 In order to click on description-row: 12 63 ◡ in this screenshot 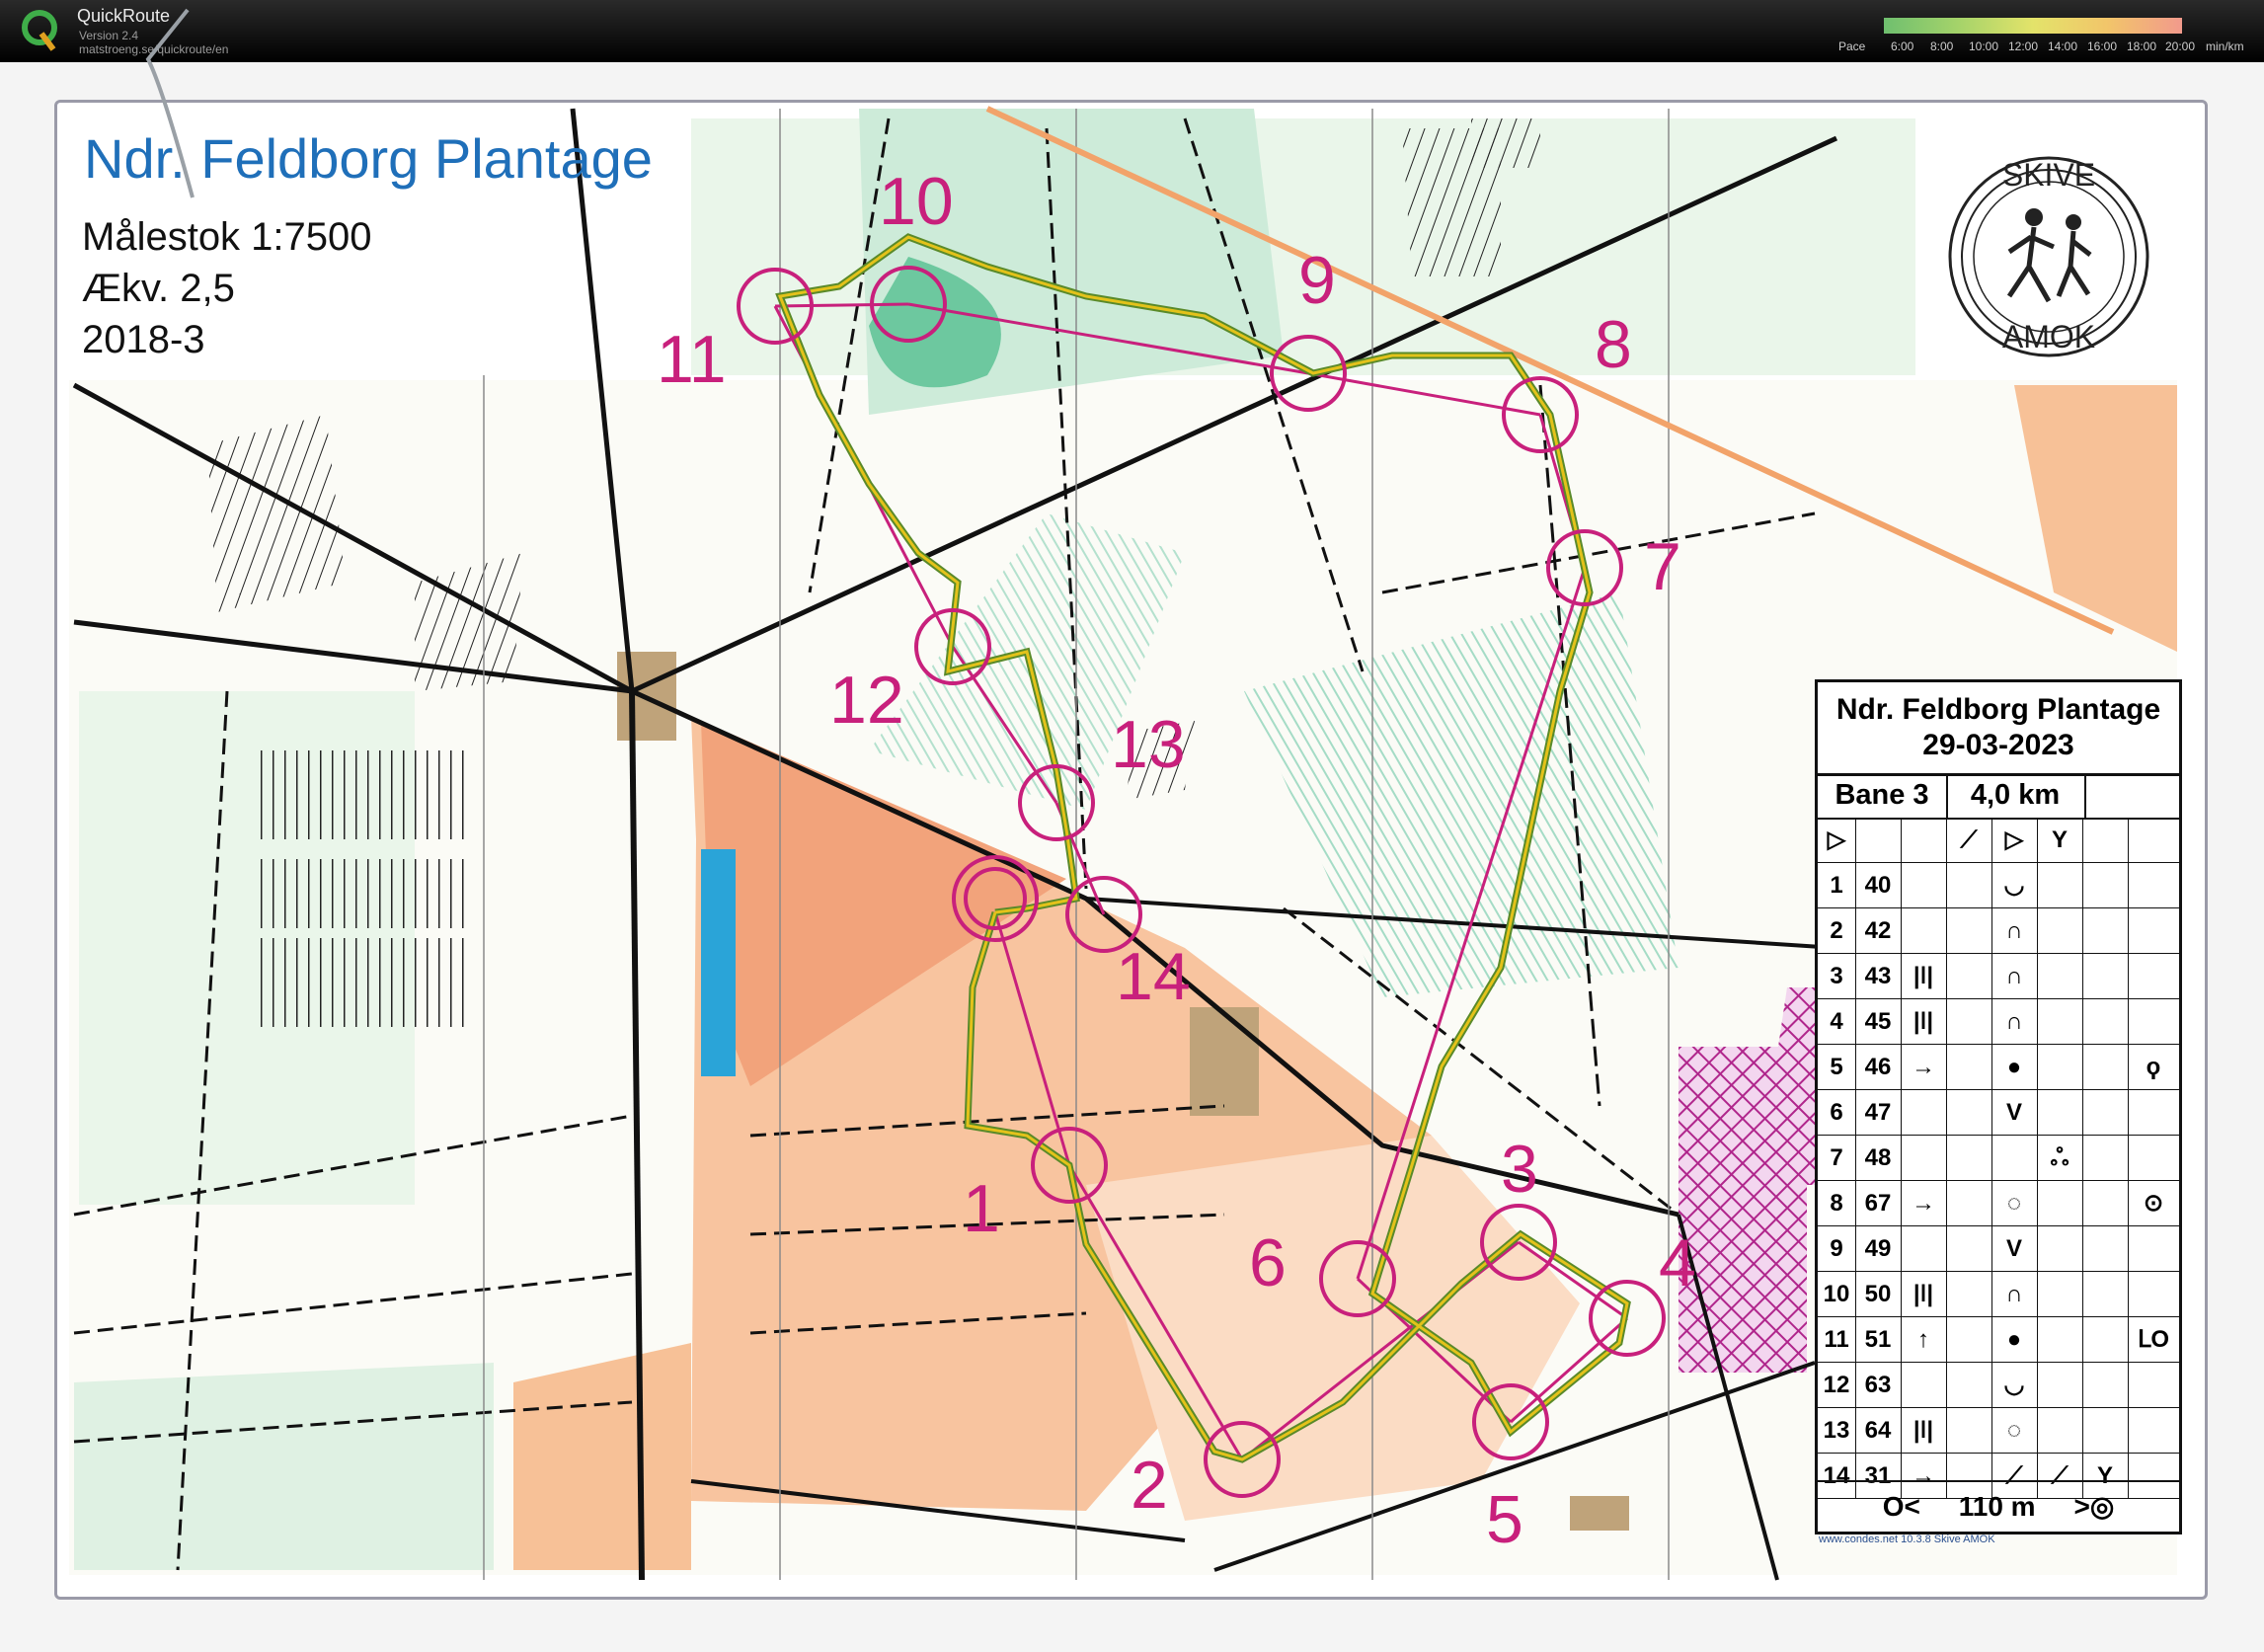, I will do `click(1999, 1385)`.